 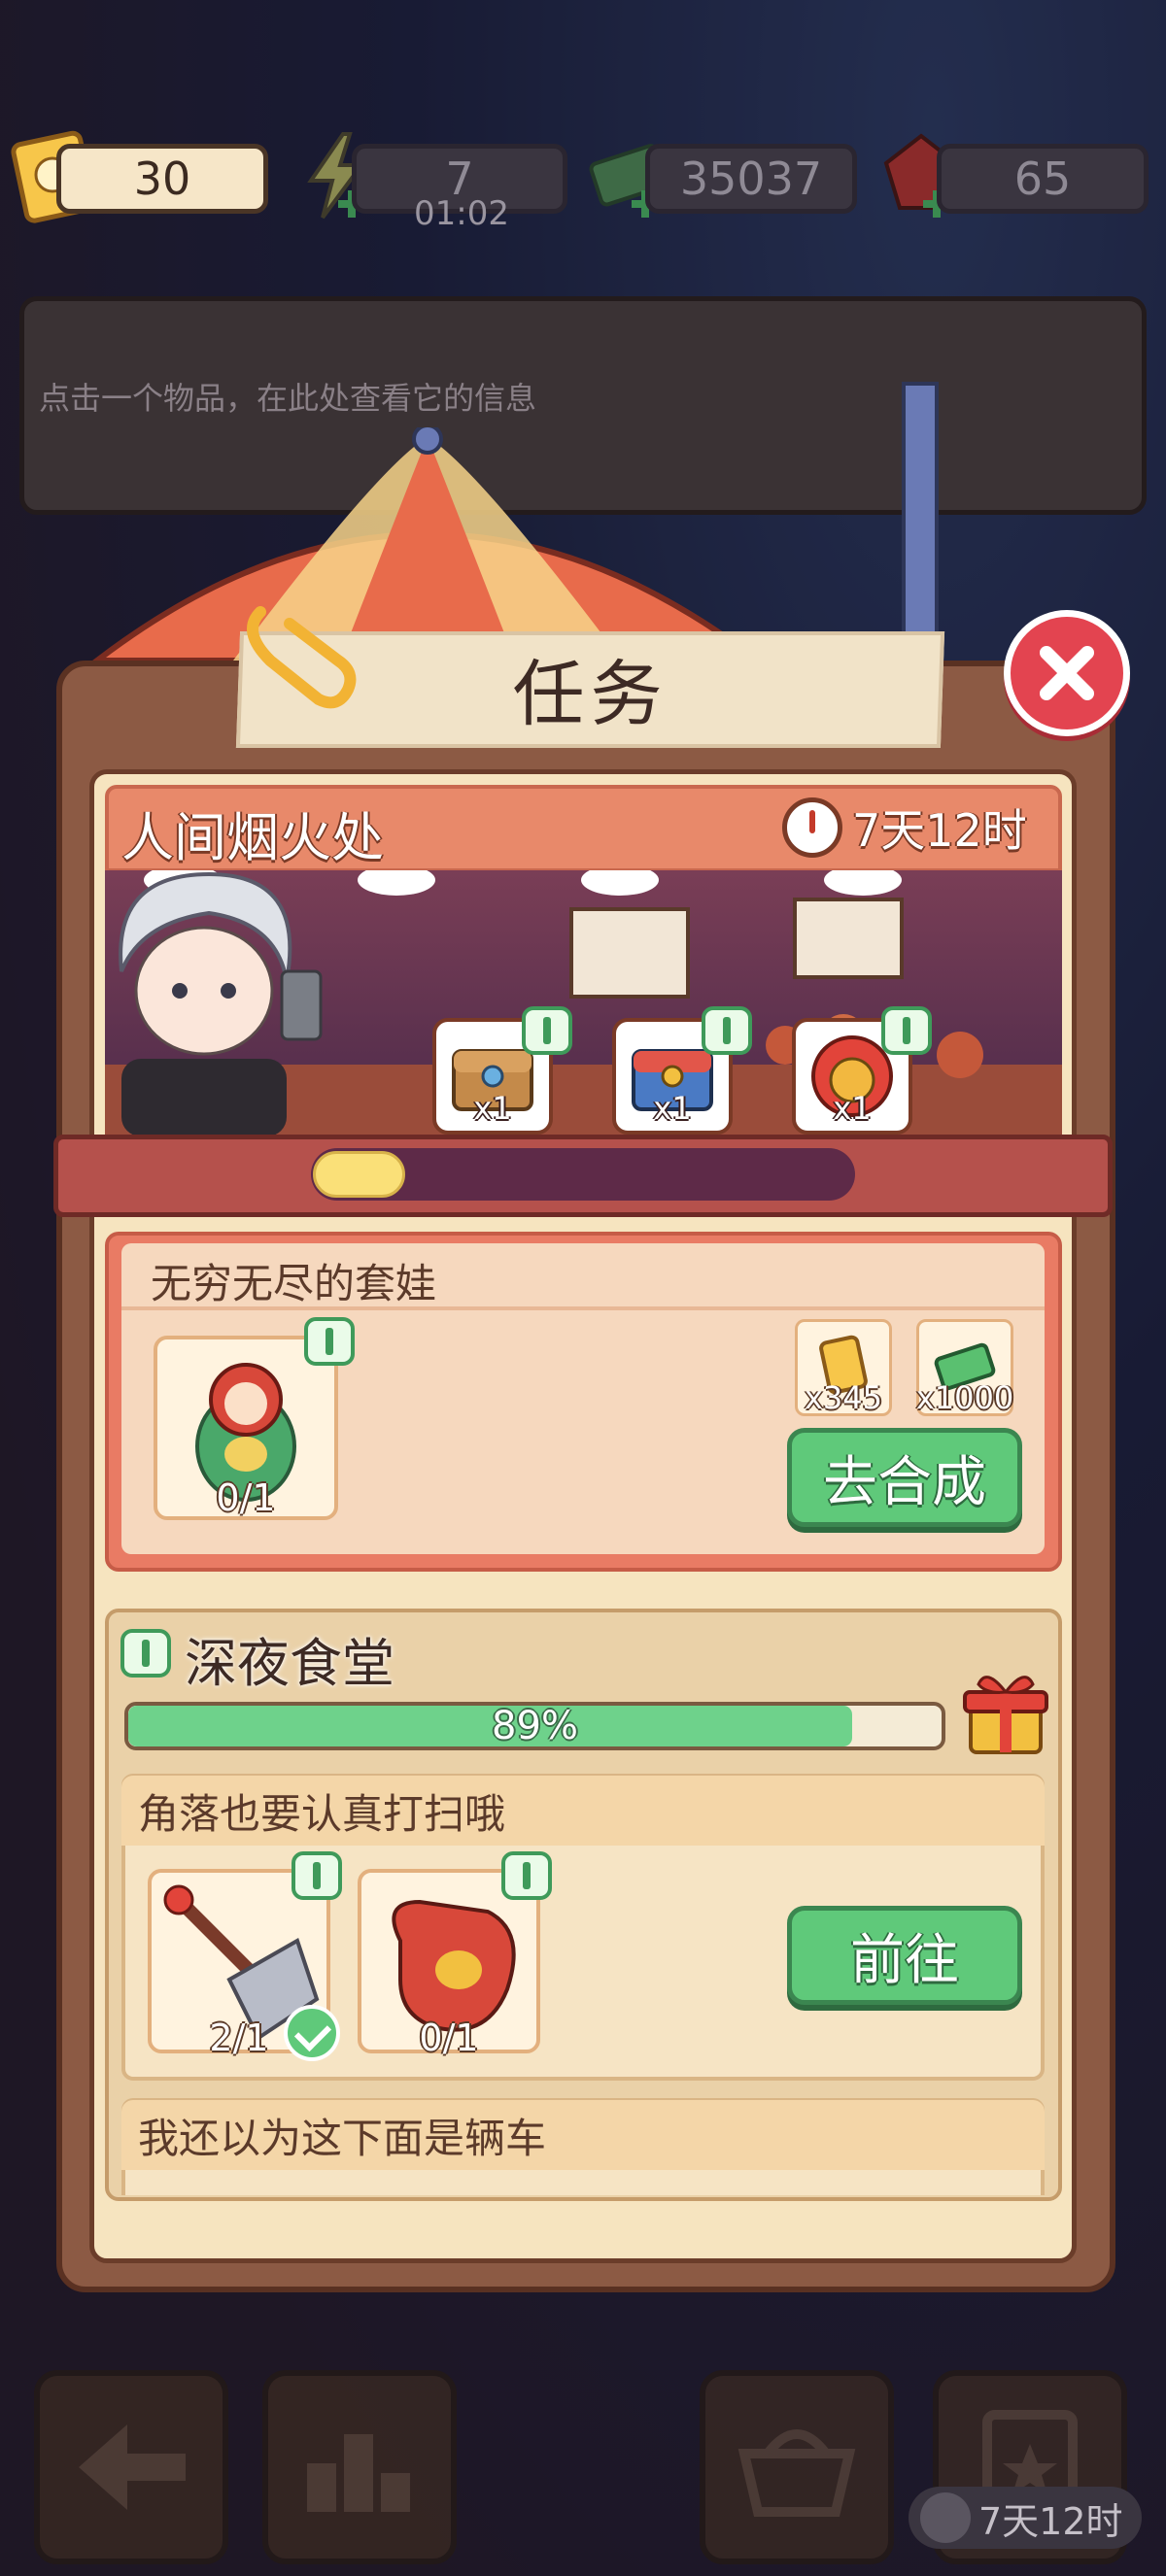 I want to click on go-button: 前往, so click(x=904, y=1955).